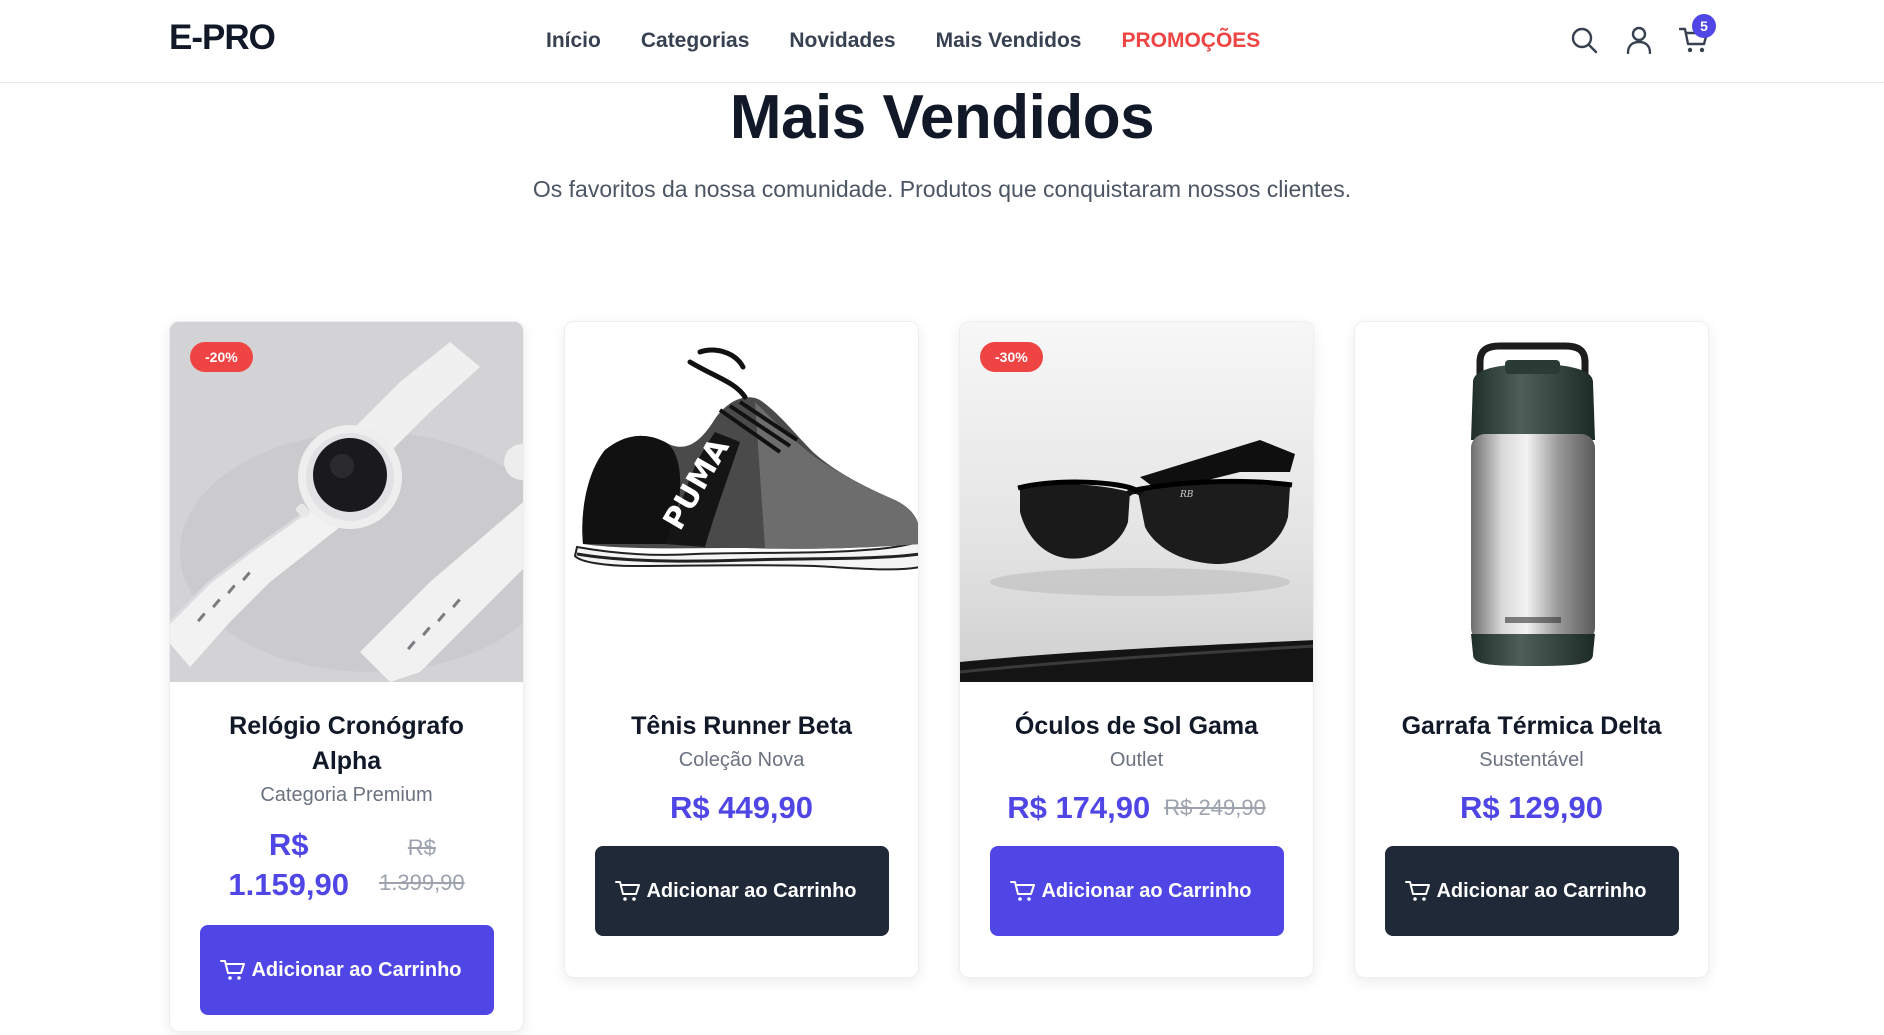 Image resolution: width=1884 pixels, height=1035 pixels. Describe the element at coordinates (1215, 807) in the screenshot. I see `product-old-price: R$ 249,90` at that location.